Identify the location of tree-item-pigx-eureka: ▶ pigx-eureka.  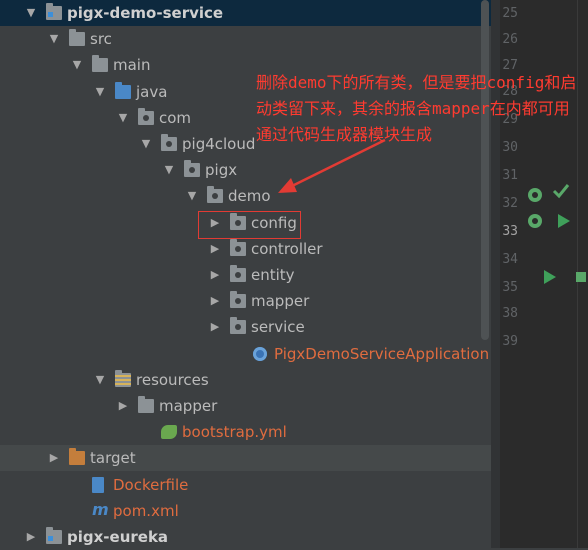
(245, 537).